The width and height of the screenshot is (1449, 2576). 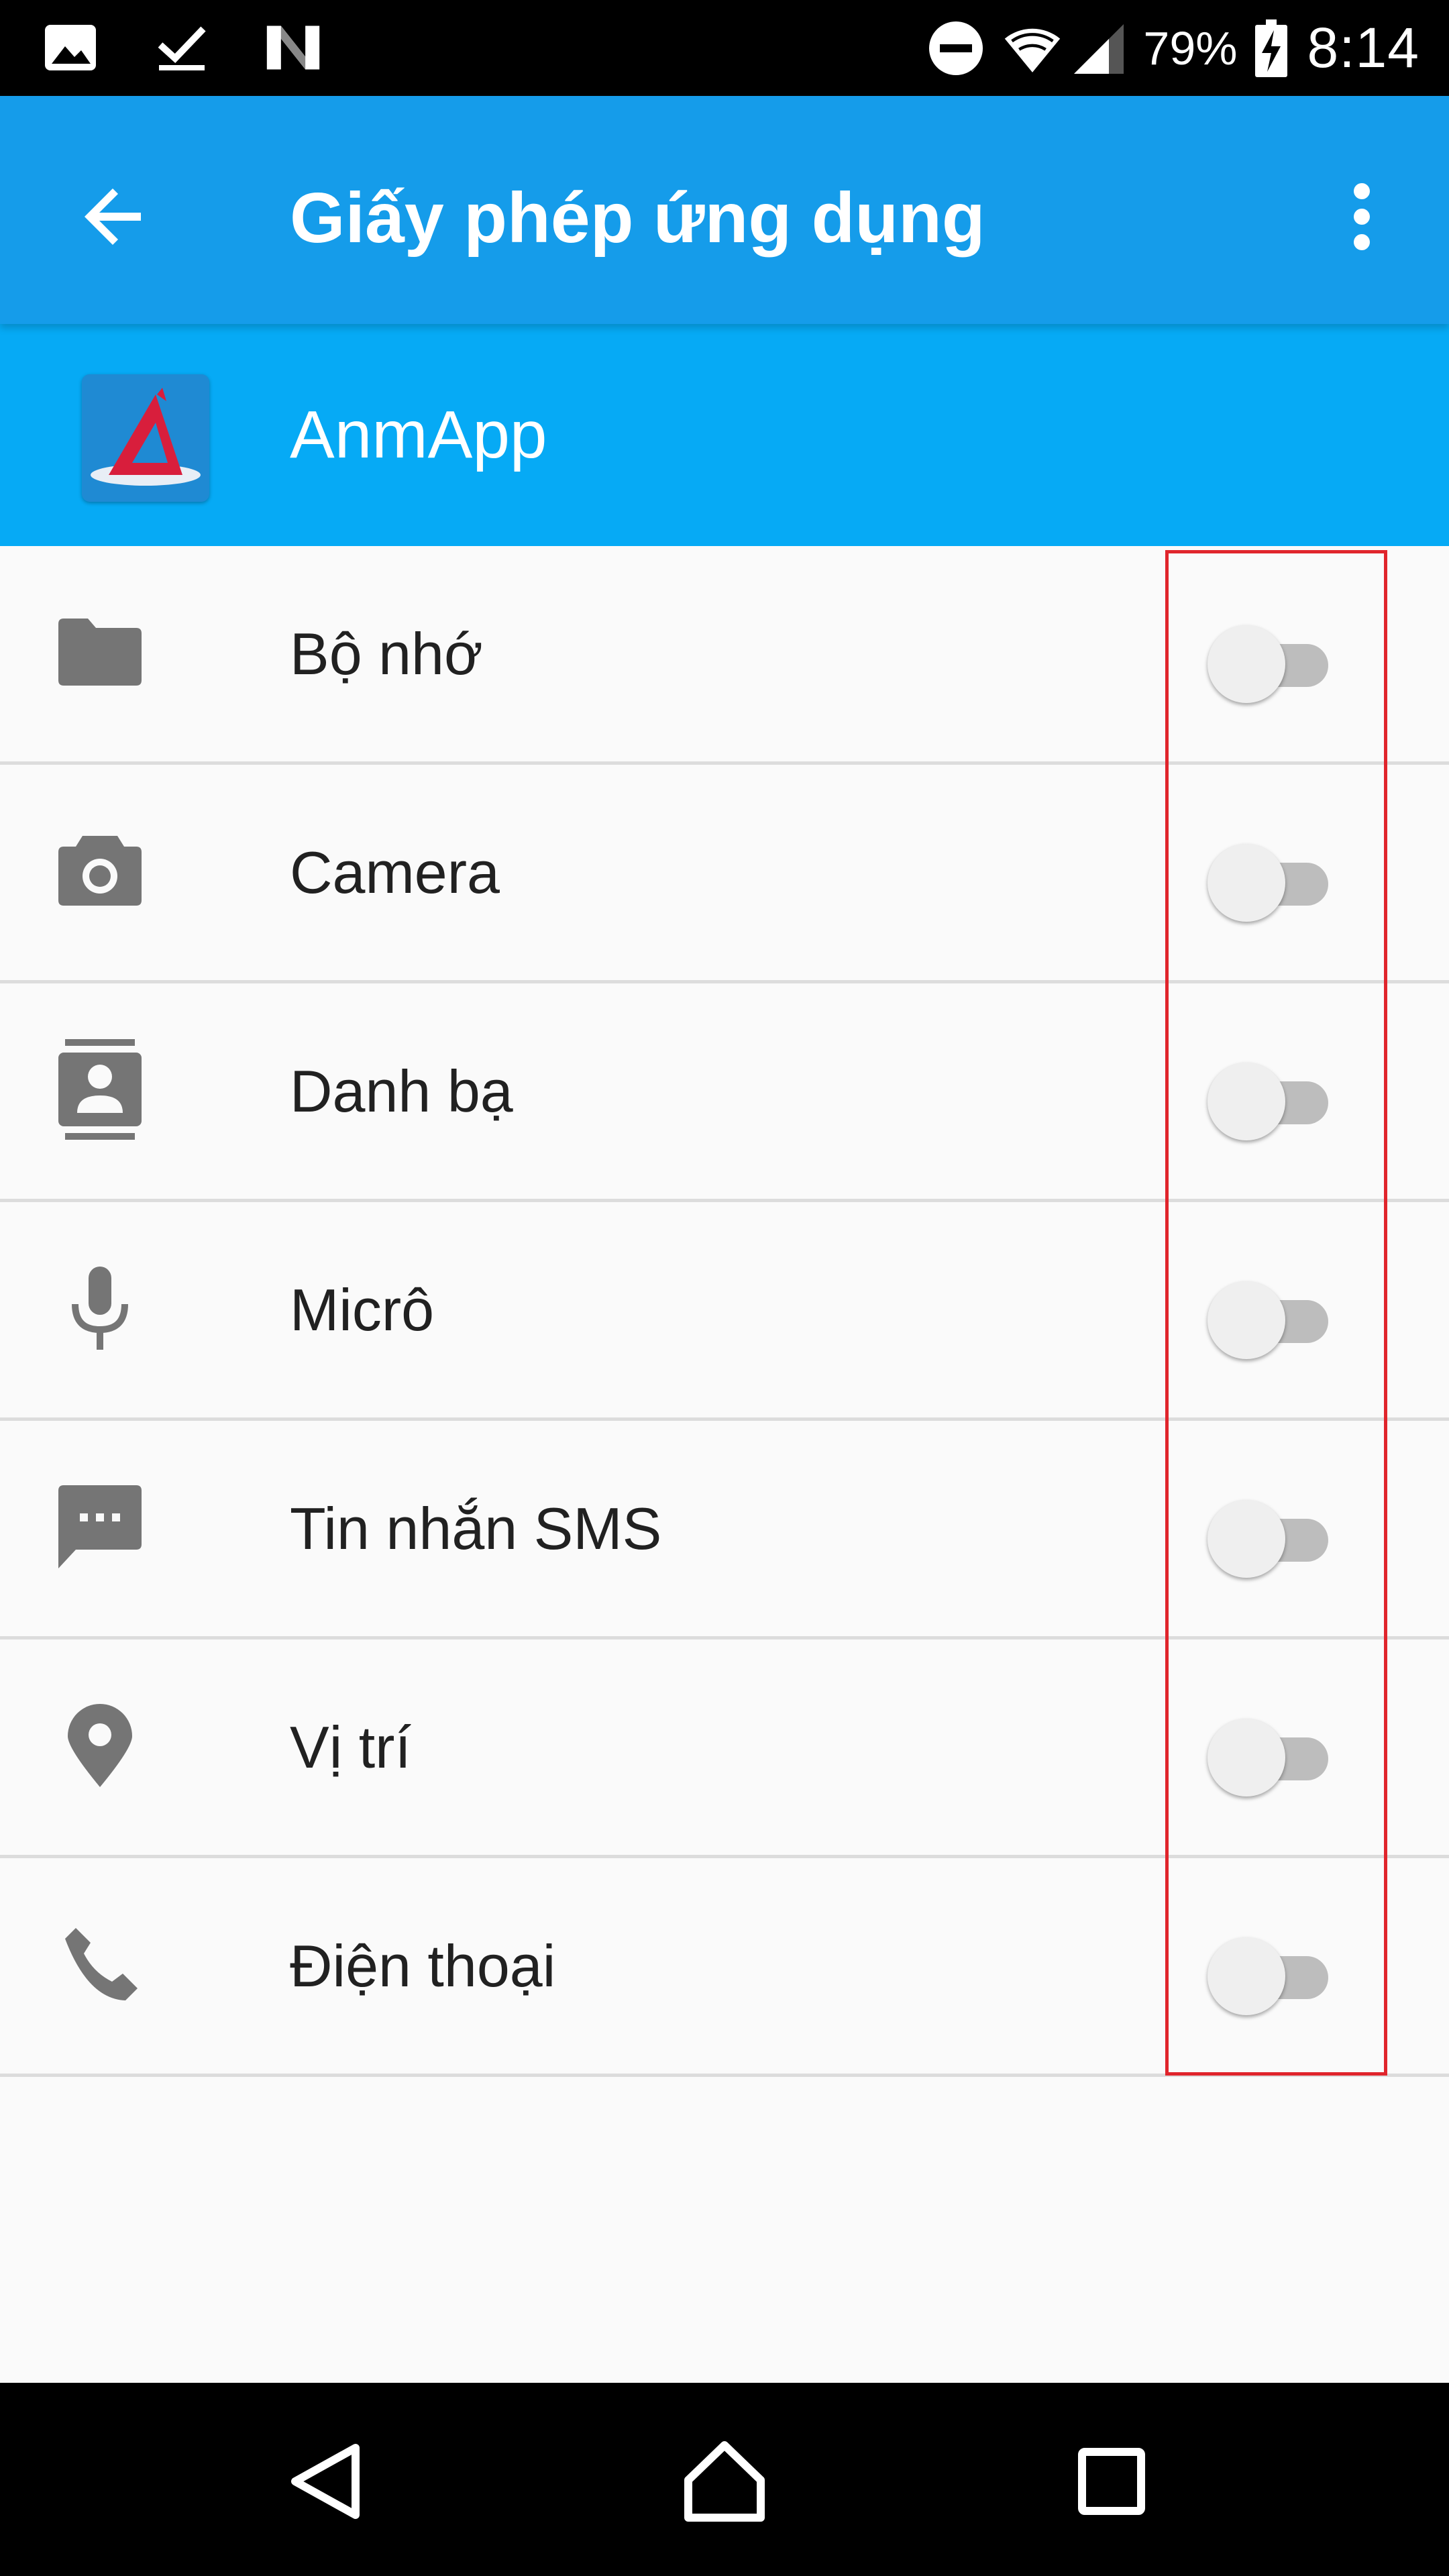 I want to click on contacts-icon, so click(x=100, y=1089).